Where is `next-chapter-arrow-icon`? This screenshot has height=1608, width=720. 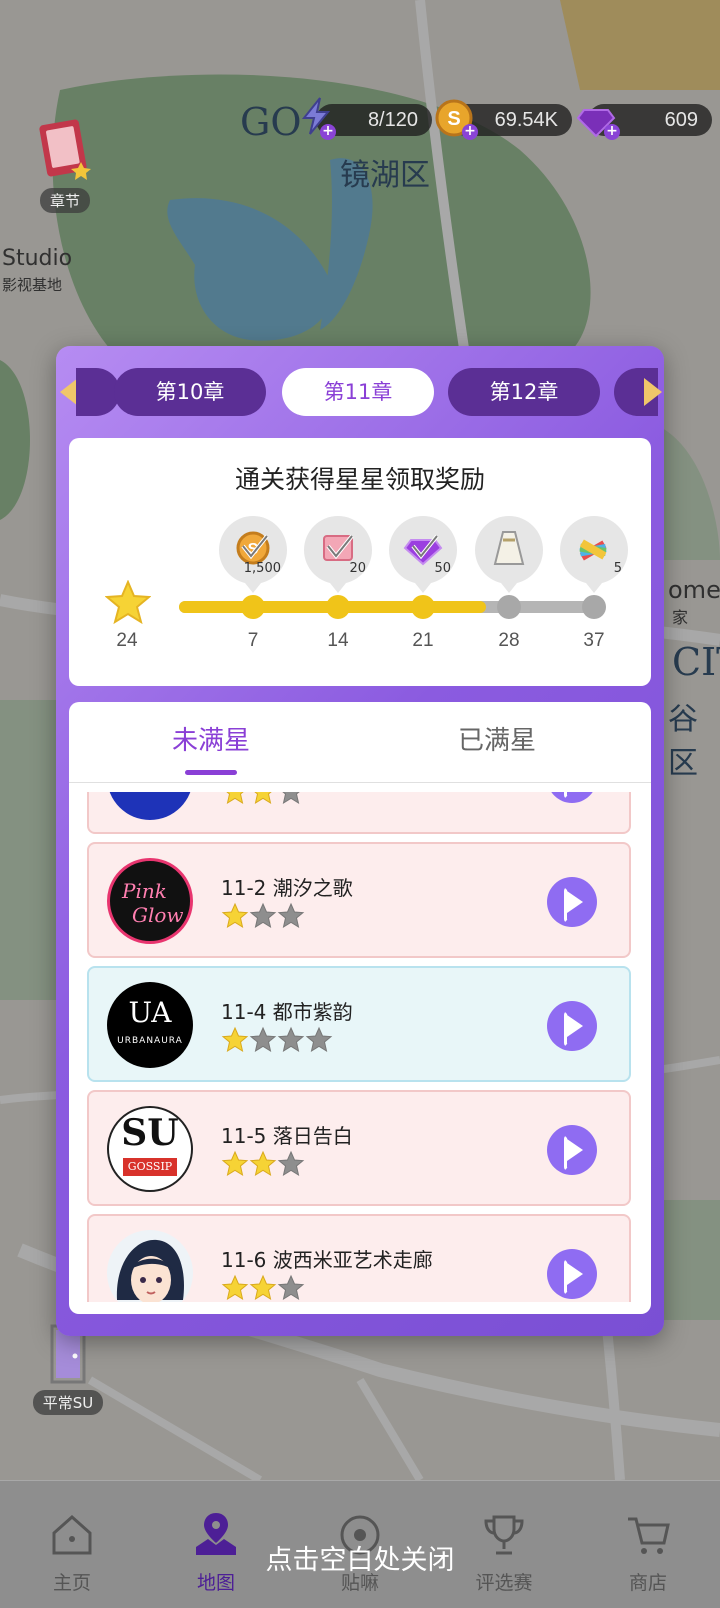 next-chapter-arrow-icon is located at coordinates (653, 392).